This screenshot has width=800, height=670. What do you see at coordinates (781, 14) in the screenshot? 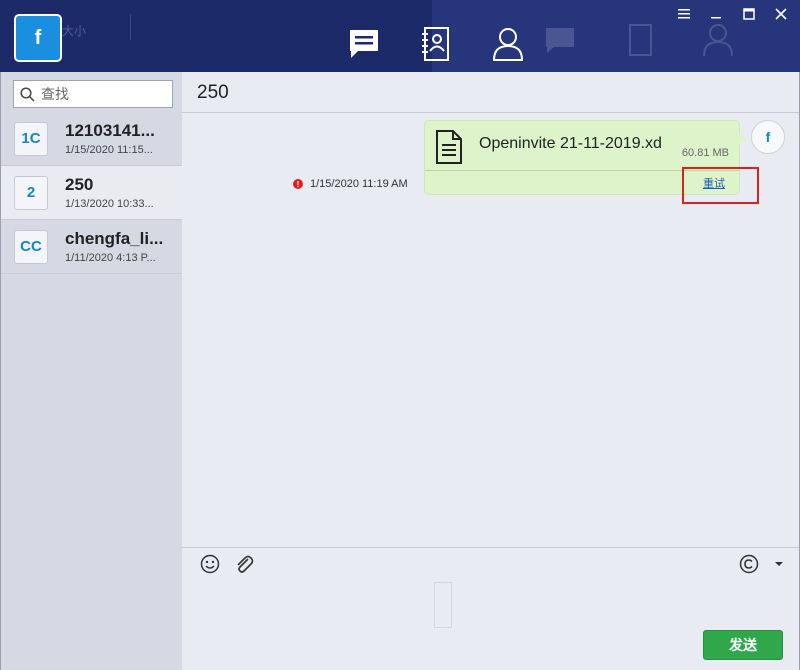
I see `close-icon` at bounding box center [781, 14].